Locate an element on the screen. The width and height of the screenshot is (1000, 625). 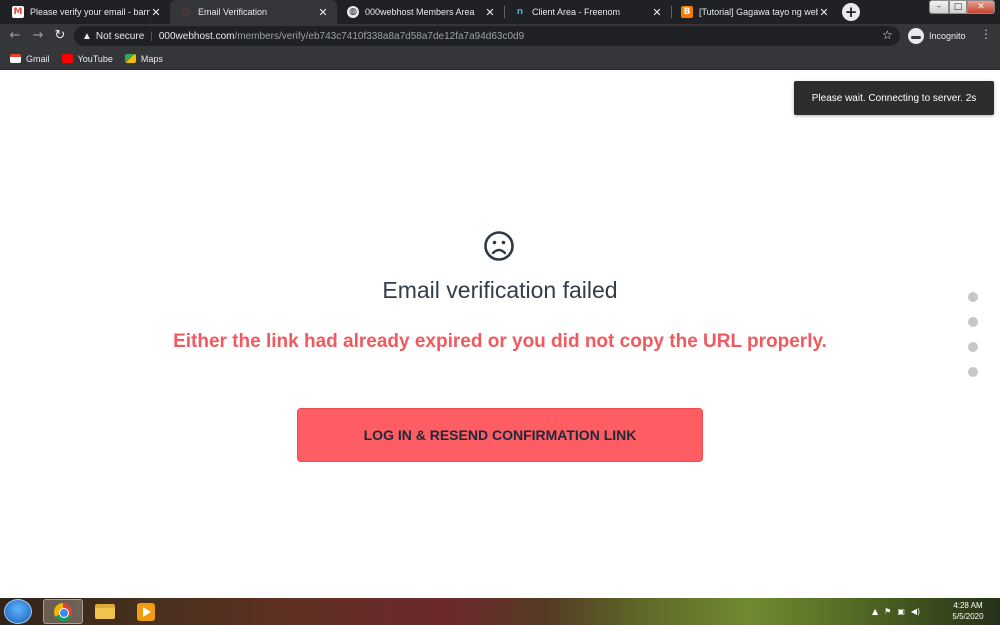
file-explorer-icon is located at coordinates (105, 611).